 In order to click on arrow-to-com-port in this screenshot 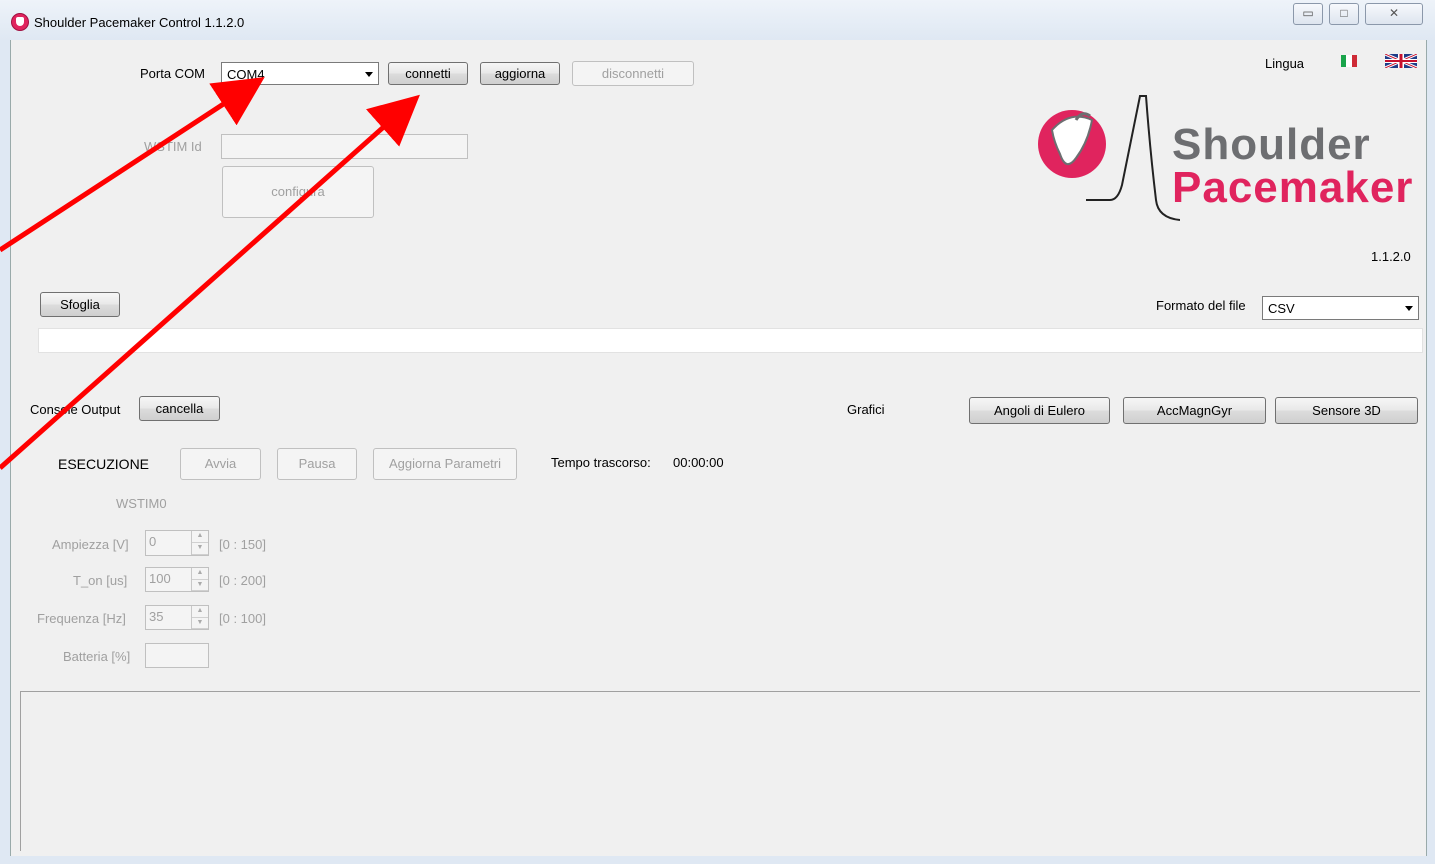, I will do `click(132, 165)`.